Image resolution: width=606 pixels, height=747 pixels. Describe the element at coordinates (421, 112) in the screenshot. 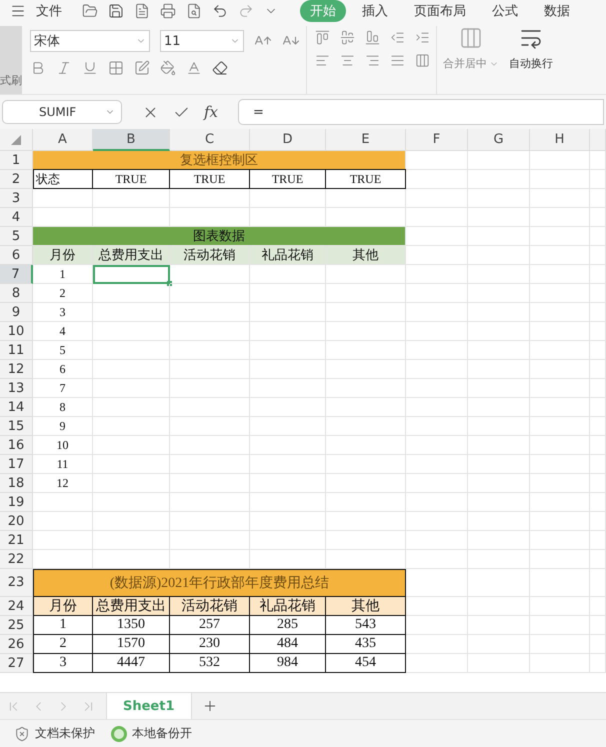

I see `formula-input: =` at that location.